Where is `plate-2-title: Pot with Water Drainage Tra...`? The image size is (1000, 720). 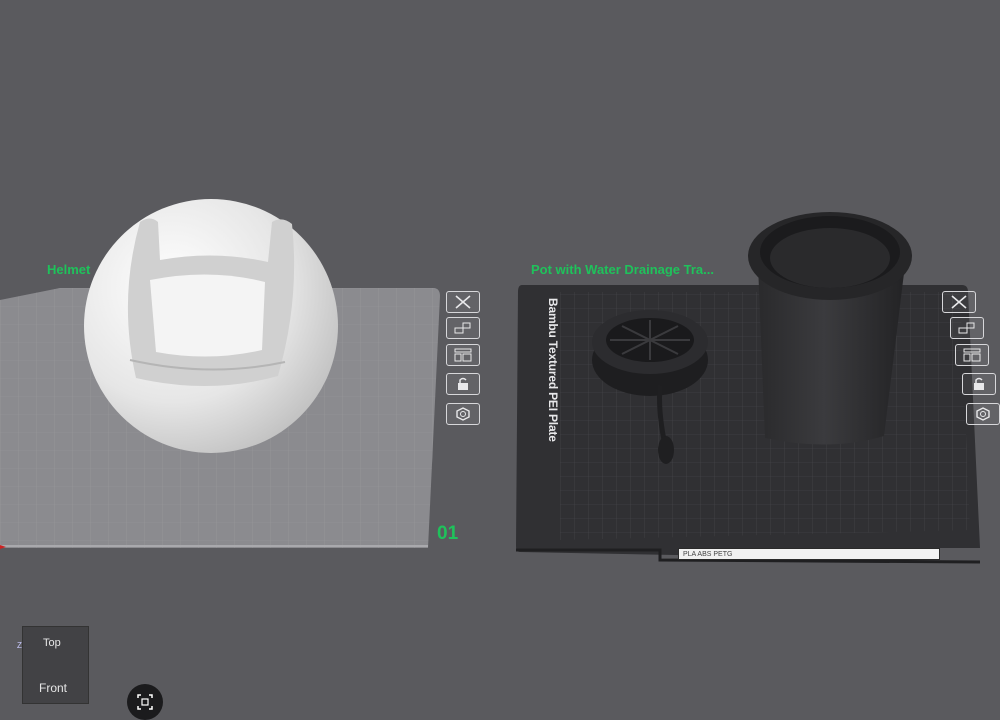
plate-2-title: Pot with Water Drainage Tra... is located at coordinates (622, 269).